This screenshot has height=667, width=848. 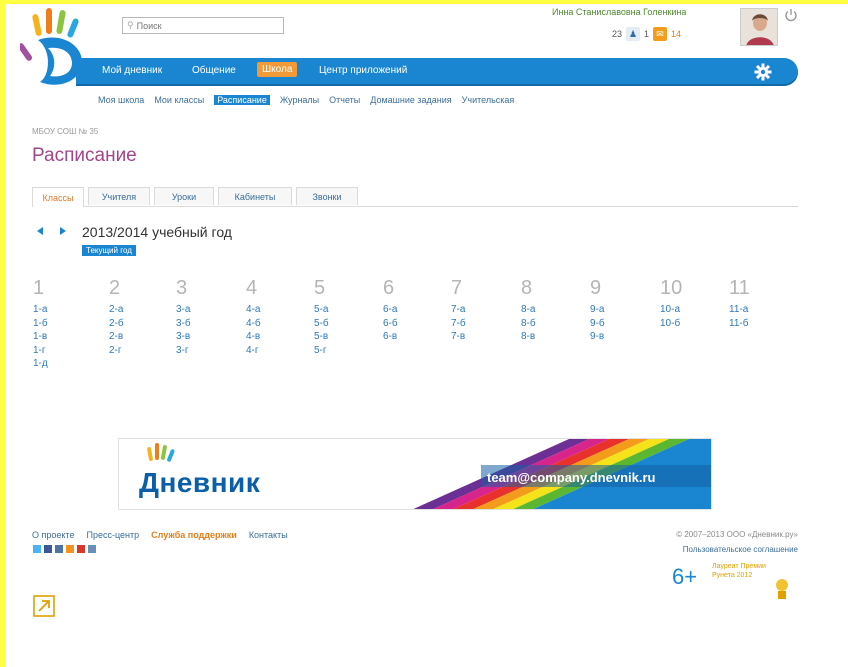 I want to click on copyright: © 2007–2013 ООО «Дневник.ру», so click(x=737, y=534).